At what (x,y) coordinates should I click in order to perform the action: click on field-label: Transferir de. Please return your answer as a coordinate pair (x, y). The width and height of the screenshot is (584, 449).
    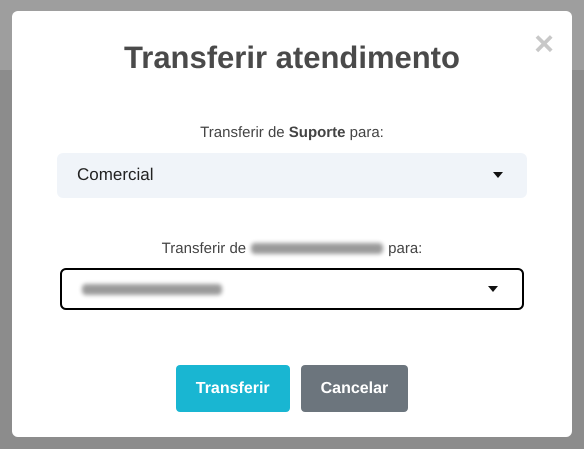
    Looking at the image, I should click on (204, 248).